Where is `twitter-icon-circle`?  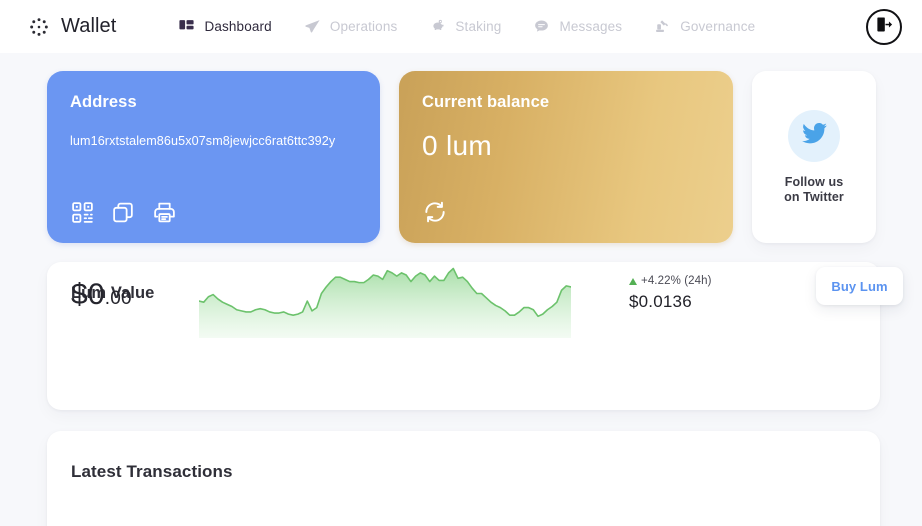 twitter-icon-circle is located at coordinates (814, 136).